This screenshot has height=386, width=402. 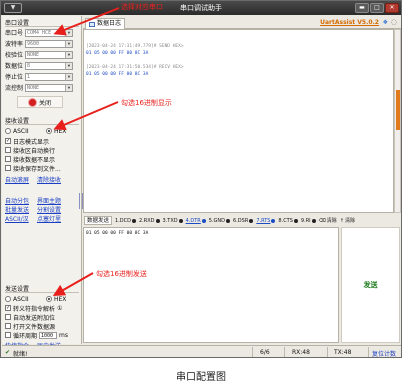 What do you see at coordinates (347, 221) in the screenshot?
I see `clear-all-button: ↑ 清除` at bounding box center [347, 221].